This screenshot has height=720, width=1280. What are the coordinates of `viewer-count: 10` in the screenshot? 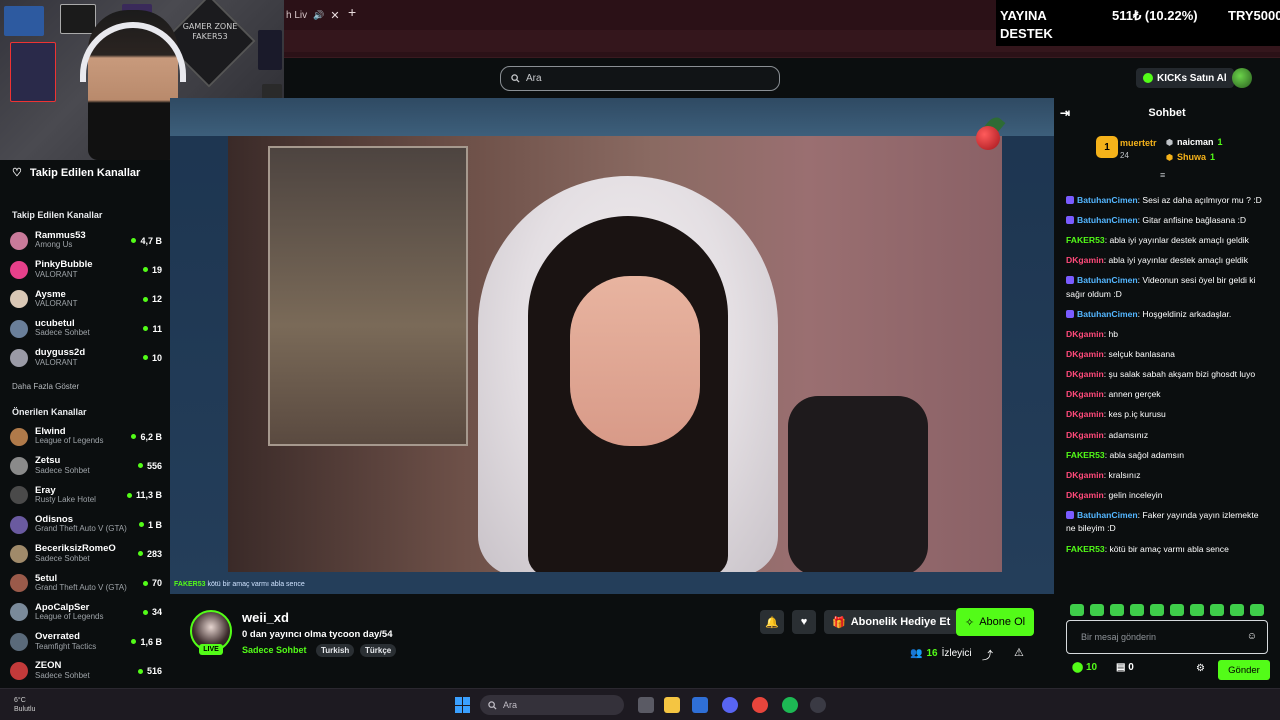 It's located at (156, 357).